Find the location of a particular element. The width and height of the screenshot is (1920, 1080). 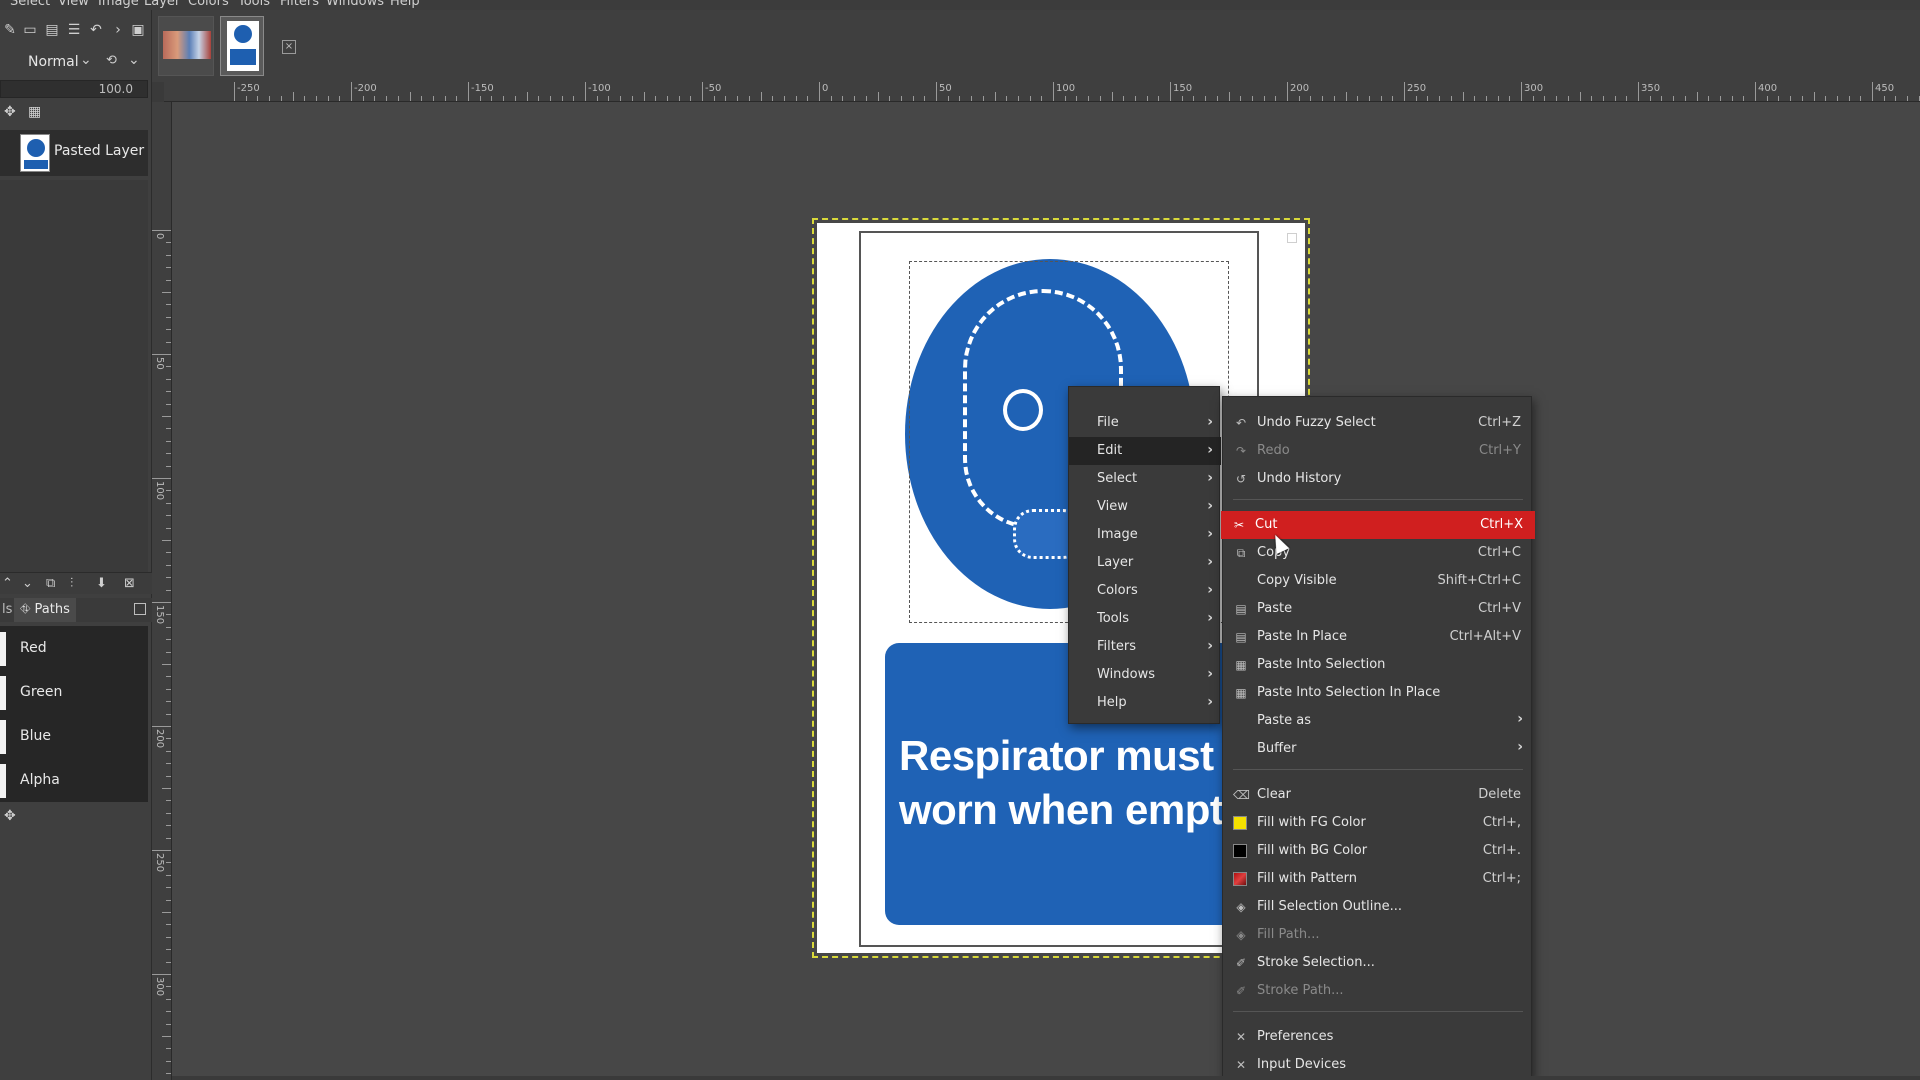

channel-name: Blue is located at coordinates (35, 736).